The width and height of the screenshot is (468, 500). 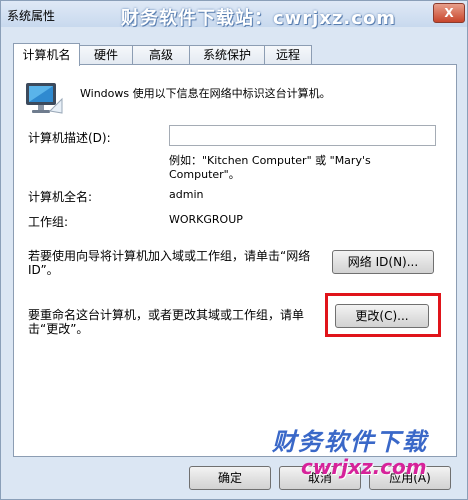 I want to click on description-field, so click(x=302, y=135).